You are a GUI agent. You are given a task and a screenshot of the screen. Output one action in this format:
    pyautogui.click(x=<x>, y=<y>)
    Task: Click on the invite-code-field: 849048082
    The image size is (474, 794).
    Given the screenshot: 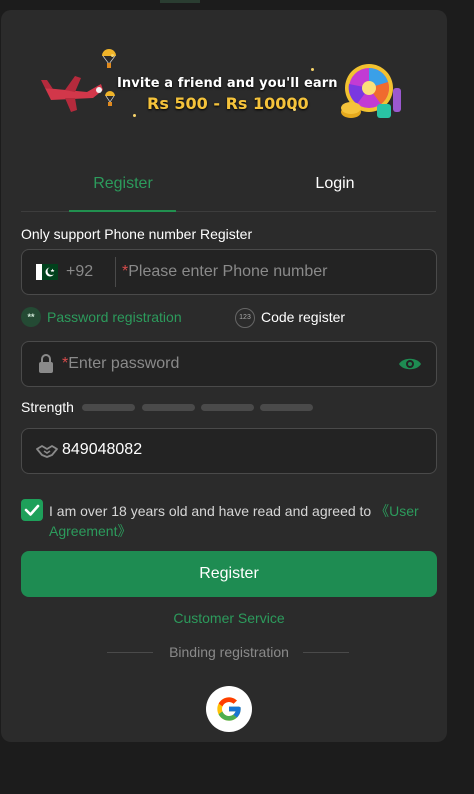 What is the action you would take?
    pyautogui.click(x=229, y=451)
    